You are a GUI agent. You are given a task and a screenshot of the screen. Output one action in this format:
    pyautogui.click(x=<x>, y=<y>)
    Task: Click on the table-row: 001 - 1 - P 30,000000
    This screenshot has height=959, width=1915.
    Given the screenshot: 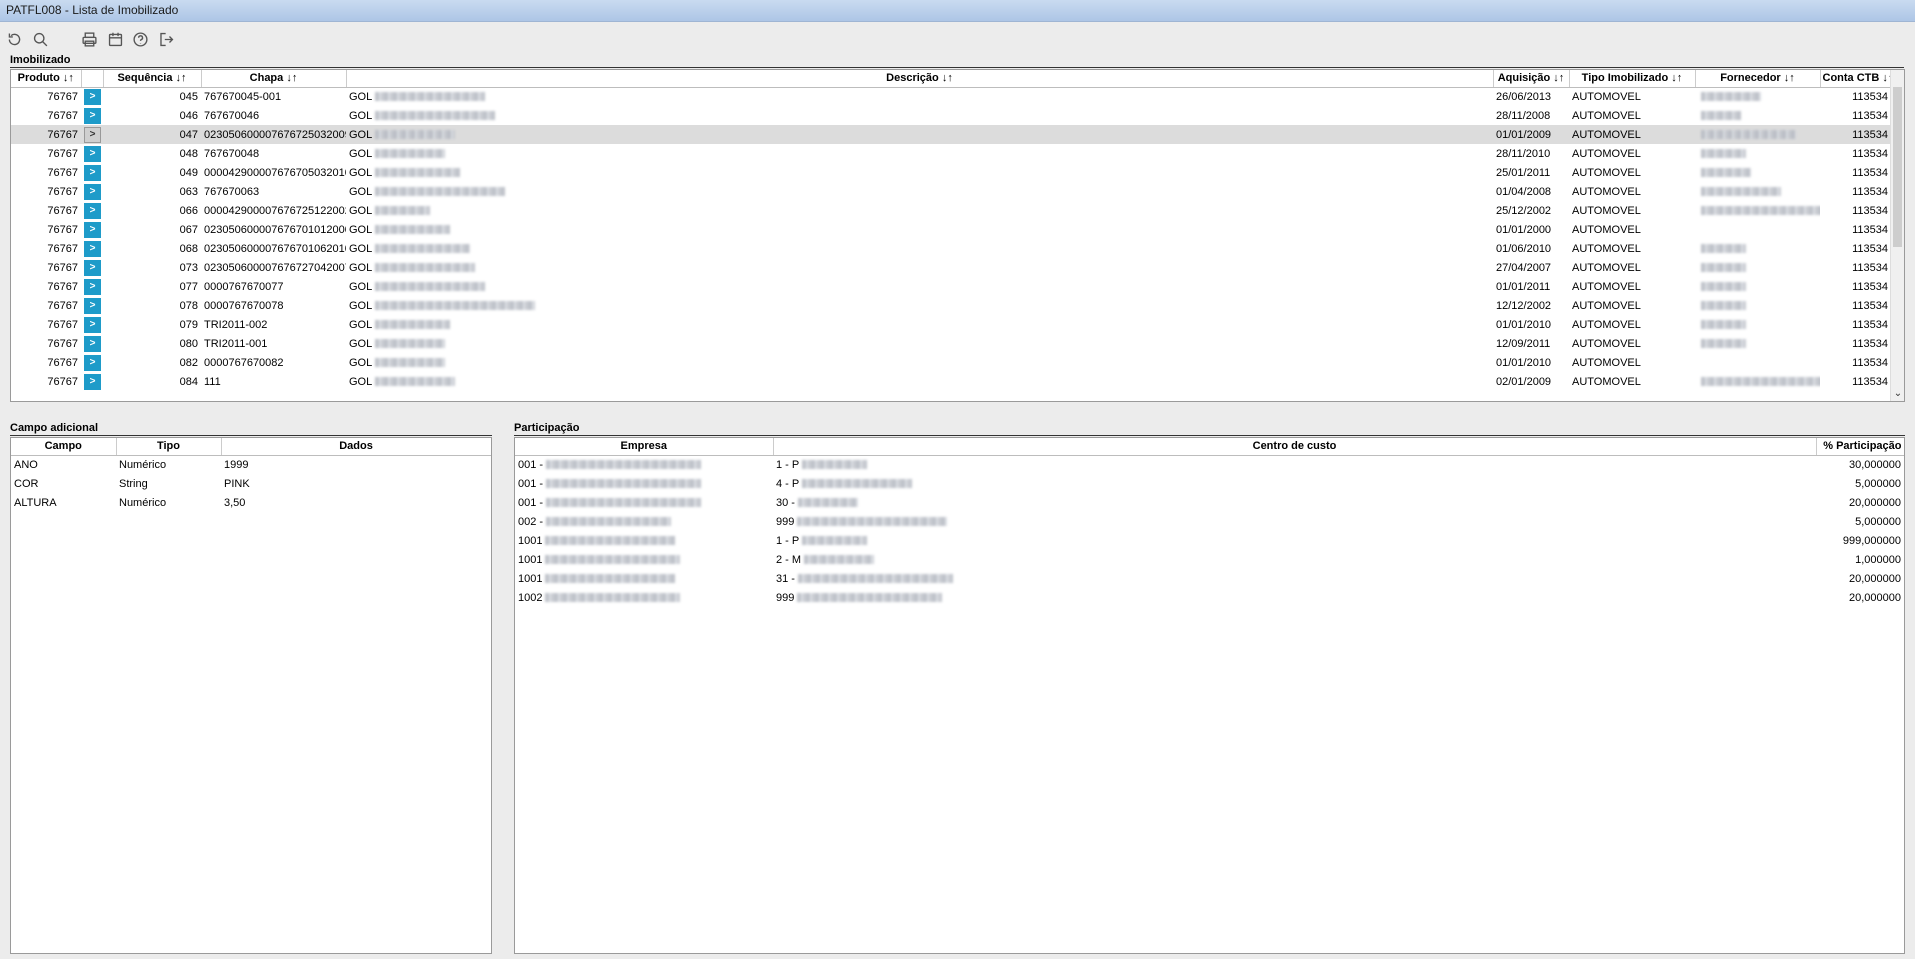 What is the action you would take?
    pyautogui.click(x=1209, y=464)
    